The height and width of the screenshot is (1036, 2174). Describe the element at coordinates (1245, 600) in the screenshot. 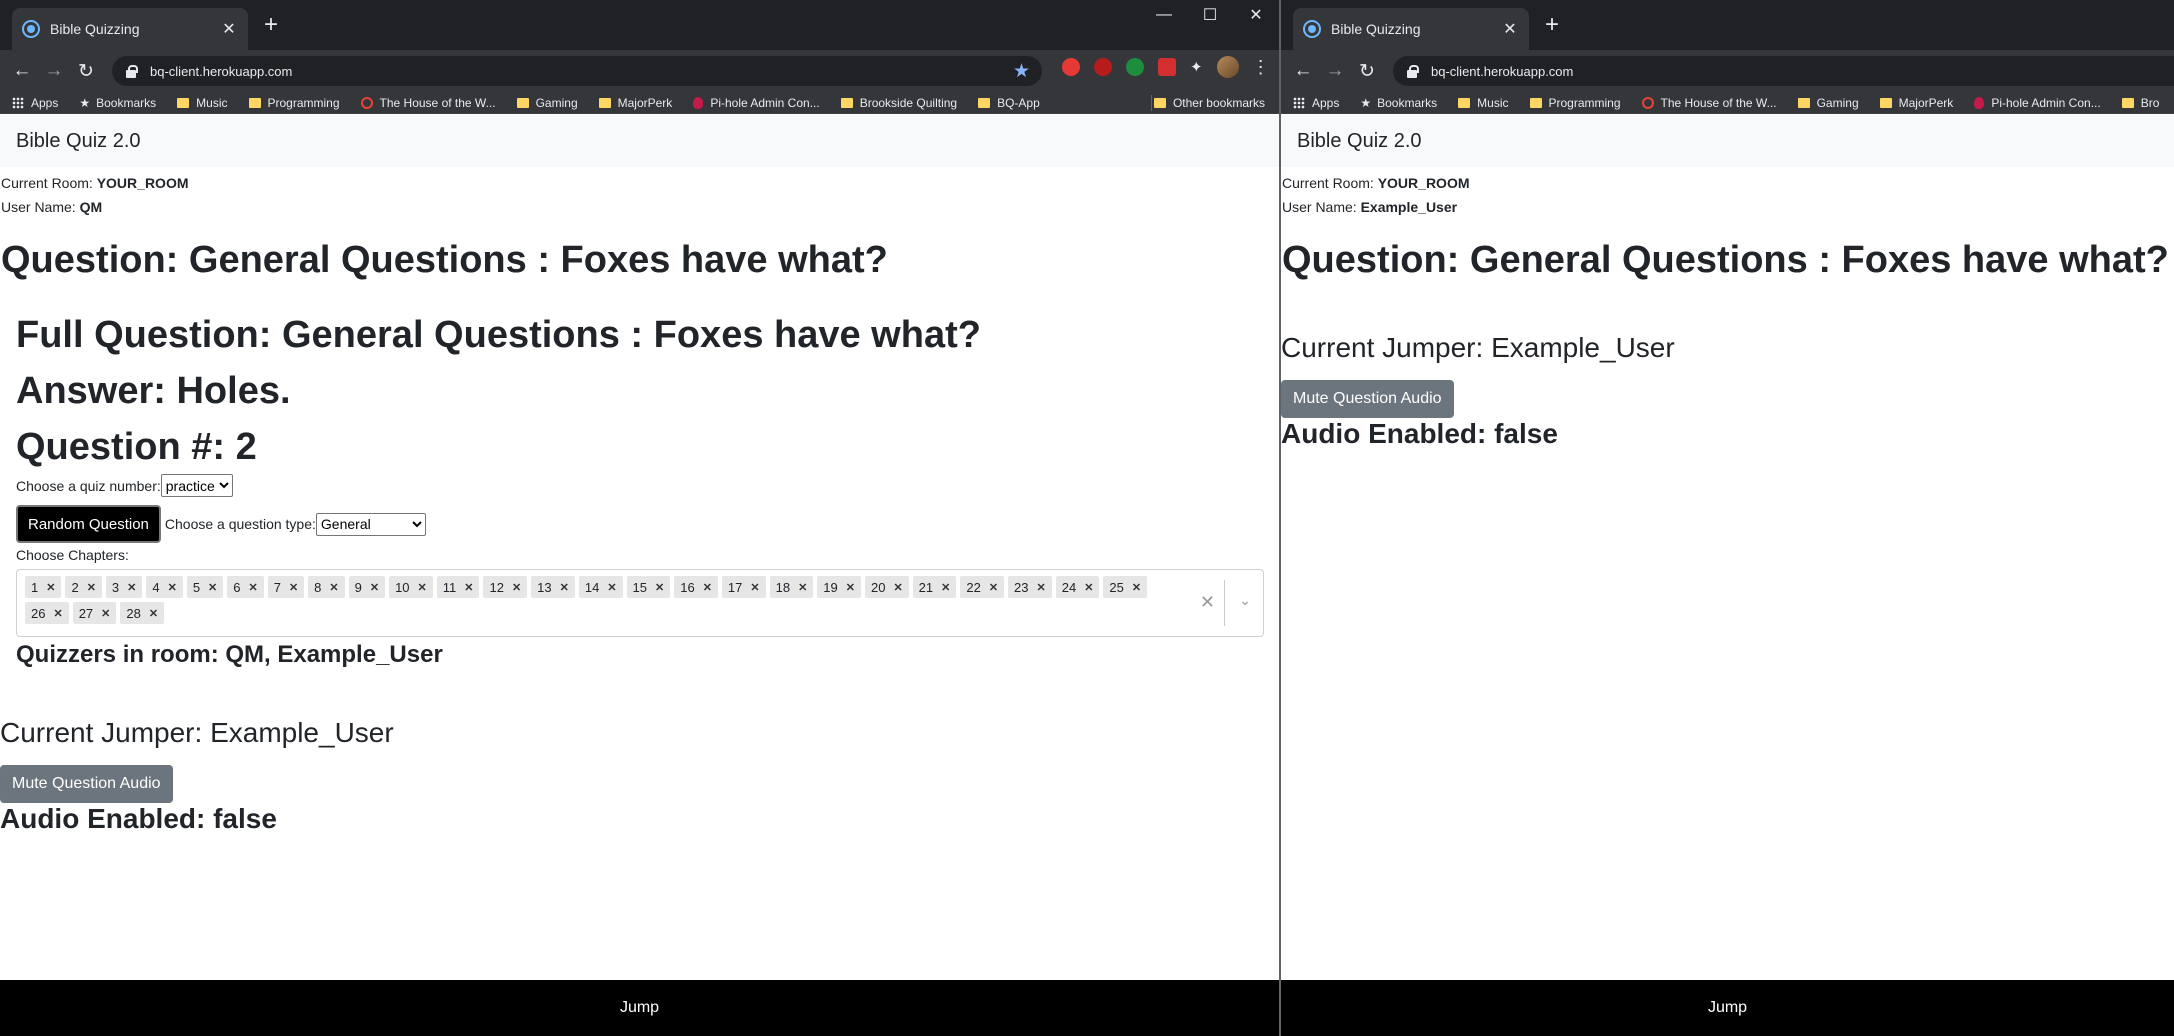

I see `chevron-down-icon: ⌄` at that location.